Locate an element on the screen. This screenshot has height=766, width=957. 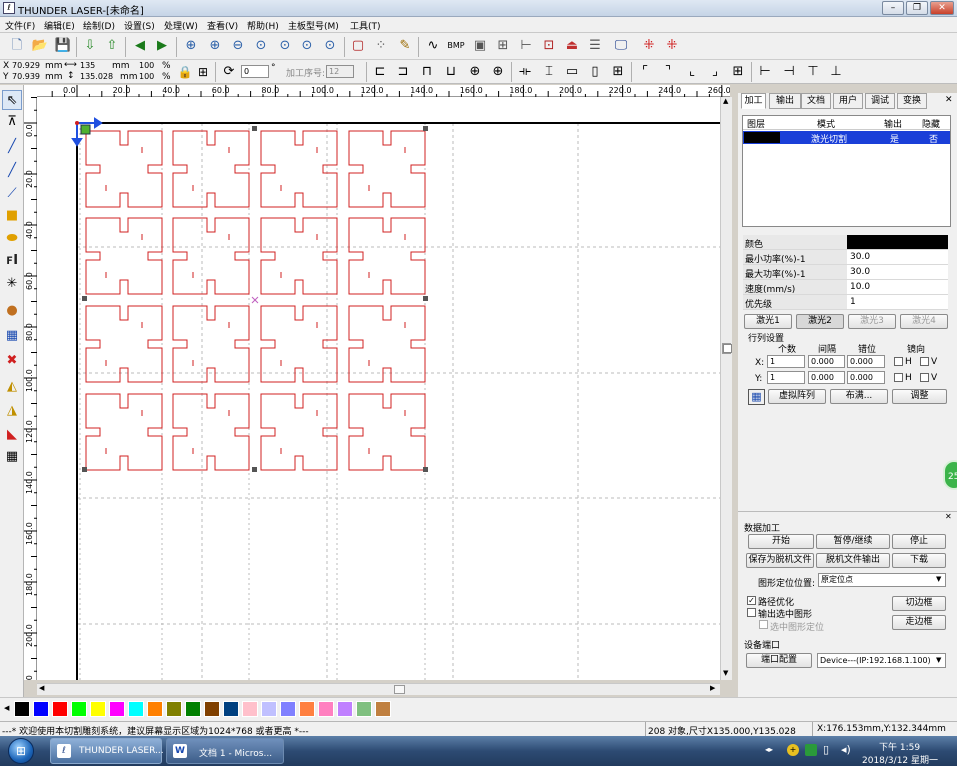
menu-edit: 编辑(E) is located at coordinates (59, 25).